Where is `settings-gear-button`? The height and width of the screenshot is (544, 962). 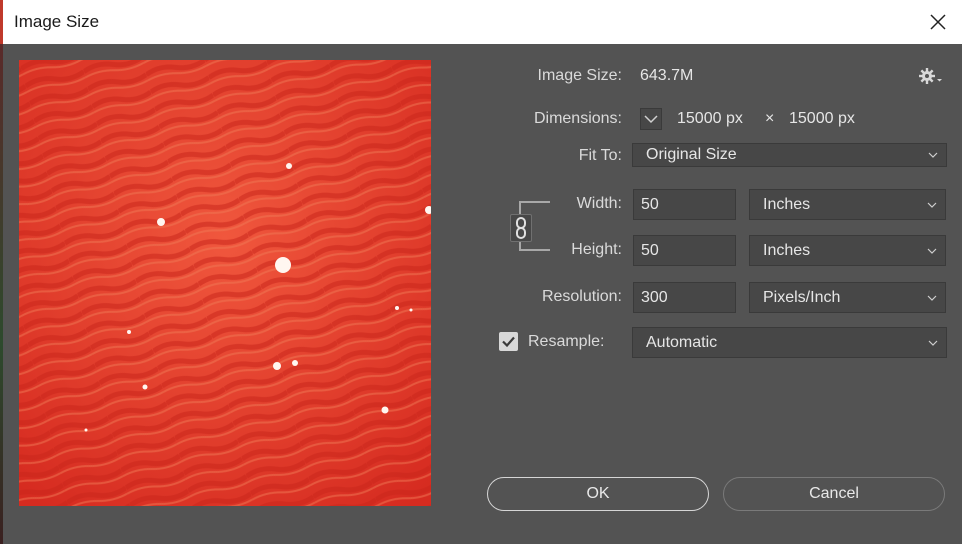 settings-gear-button is located at coordinates (931, 76).